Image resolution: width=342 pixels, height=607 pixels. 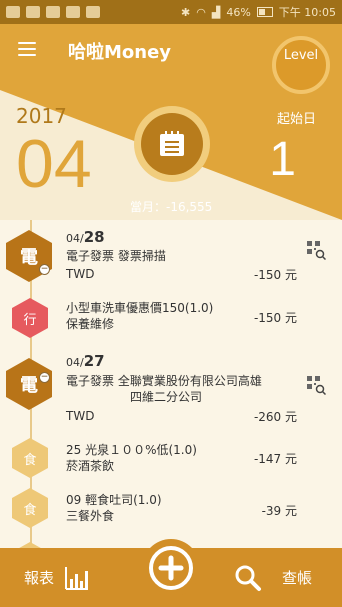 I want to click on entry-date: 04/28, so click(x=85, y=237).